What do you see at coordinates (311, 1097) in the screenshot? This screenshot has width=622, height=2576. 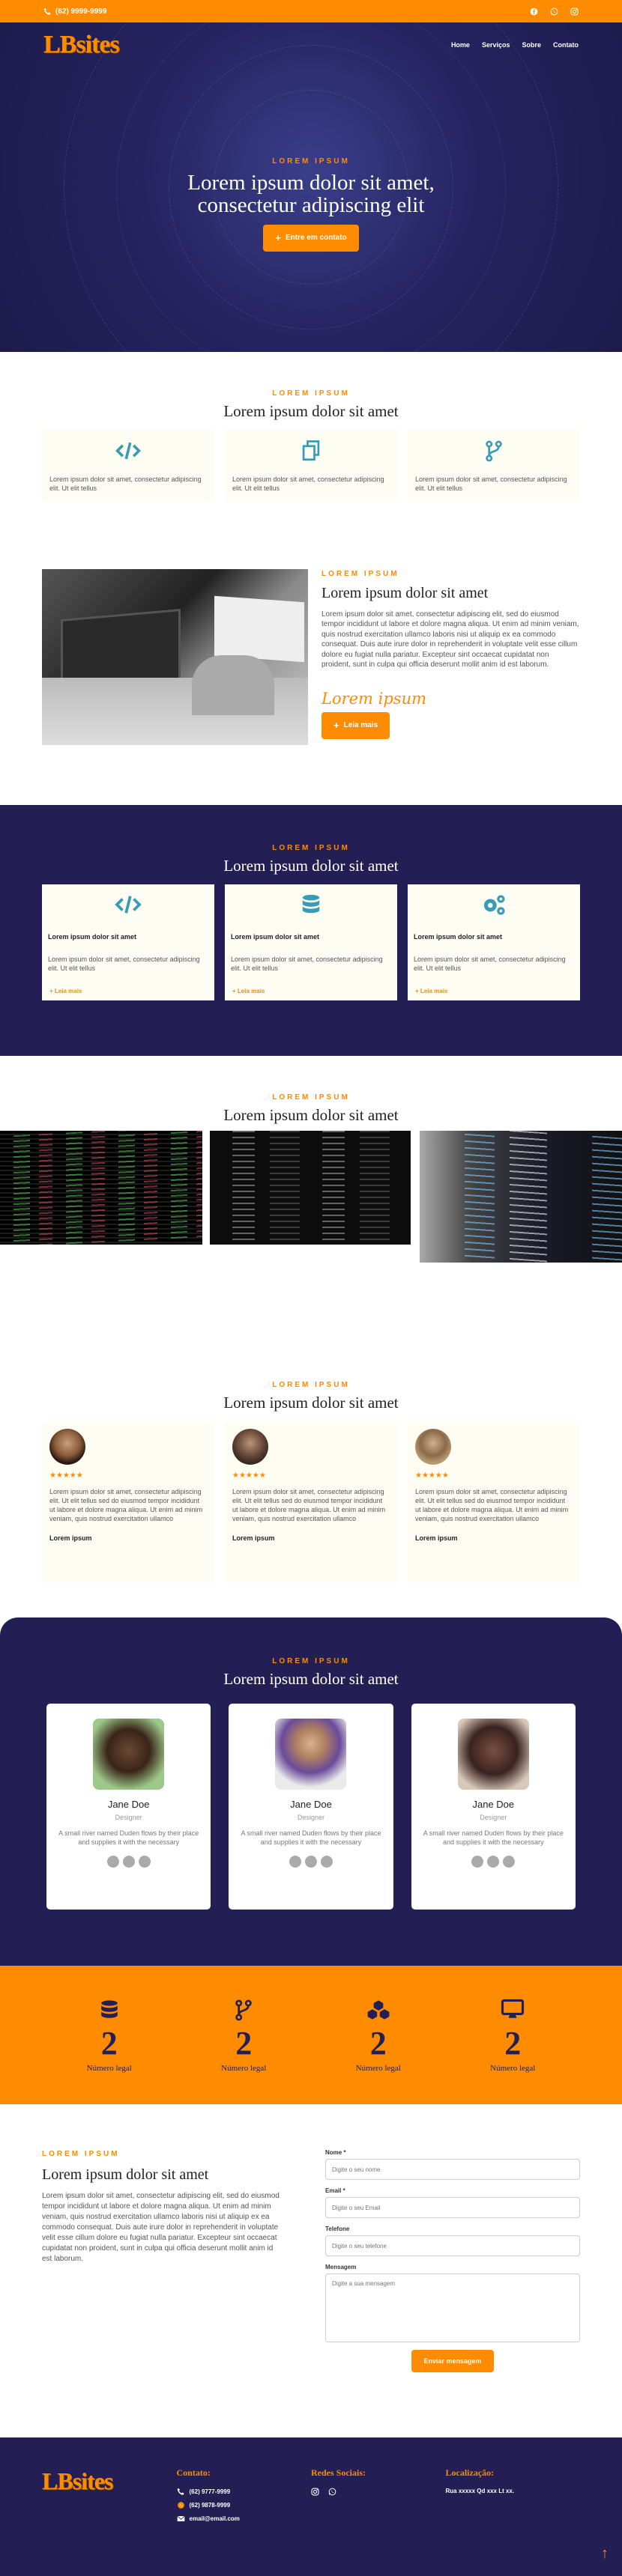 I see `gallery-kicker: LOREM IPSUM` at bounding box center [311, 1097].